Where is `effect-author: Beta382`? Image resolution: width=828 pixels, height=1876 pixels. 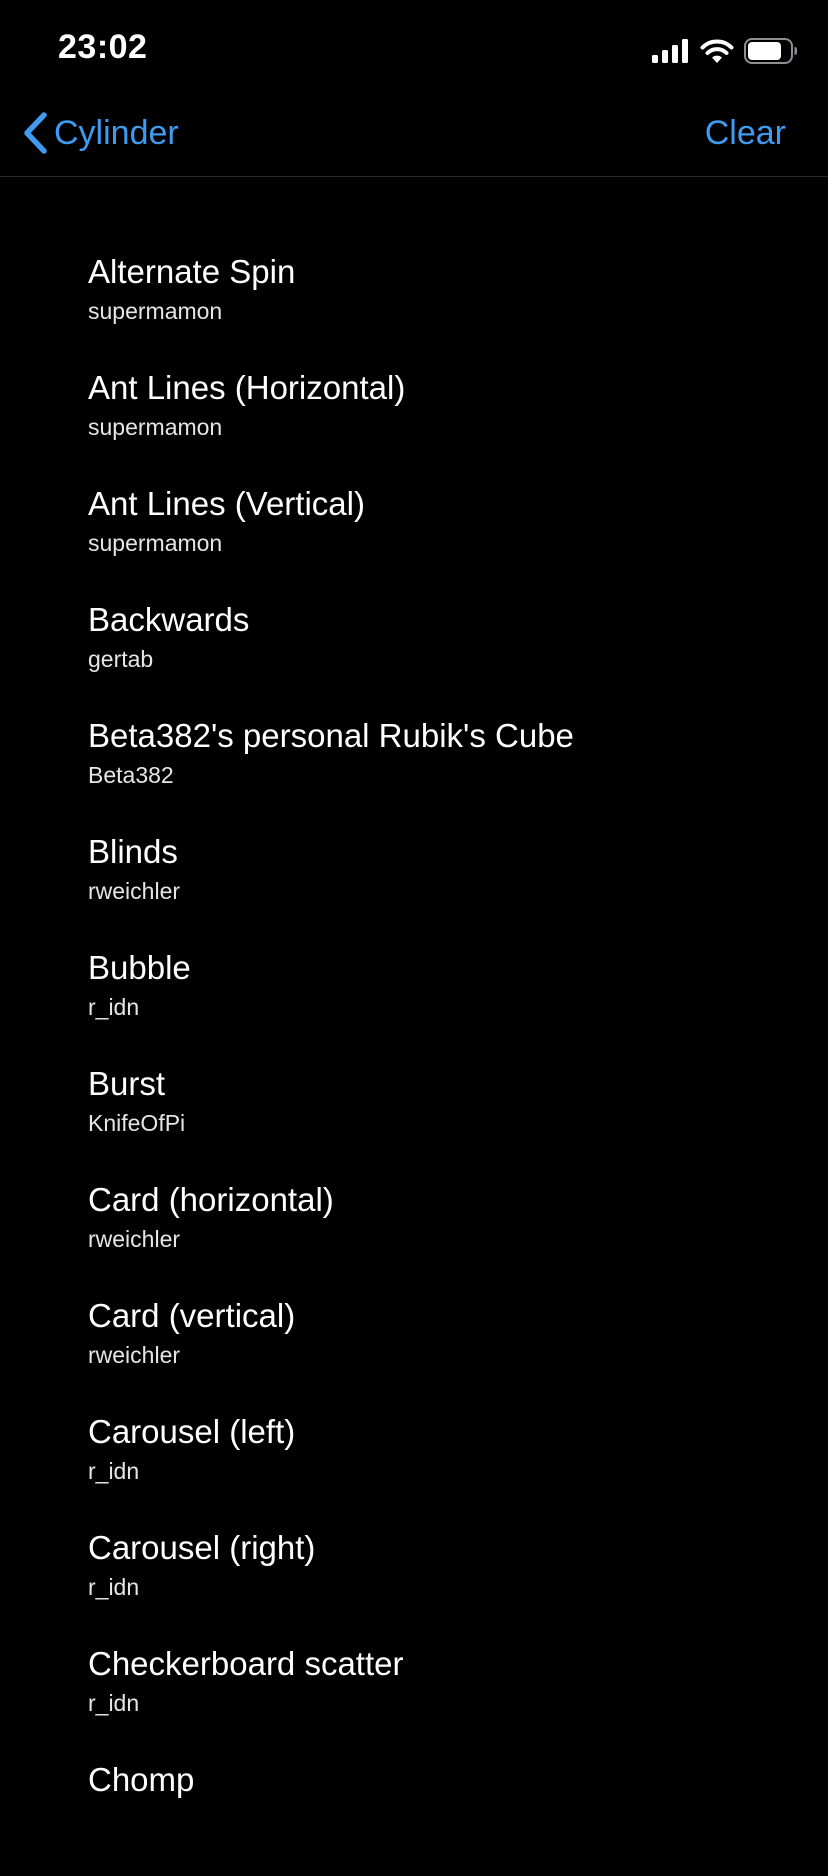
effect-author: Beta382 is located at coordinates (131, 775).